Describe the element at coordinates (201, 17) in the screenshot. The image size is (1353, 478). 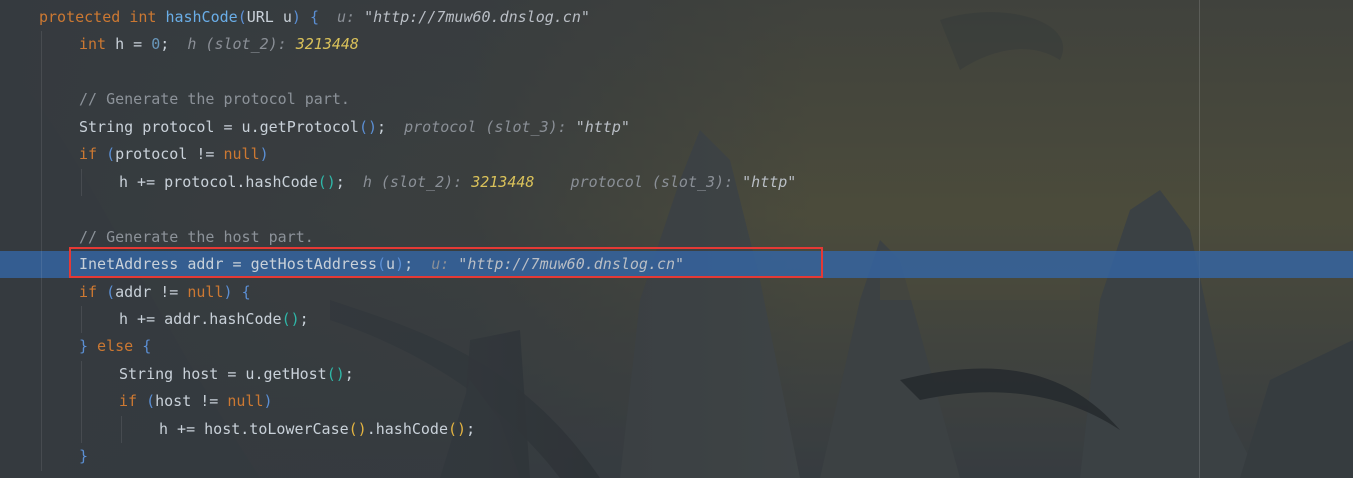
I see `code-token: hashCode` at that location.